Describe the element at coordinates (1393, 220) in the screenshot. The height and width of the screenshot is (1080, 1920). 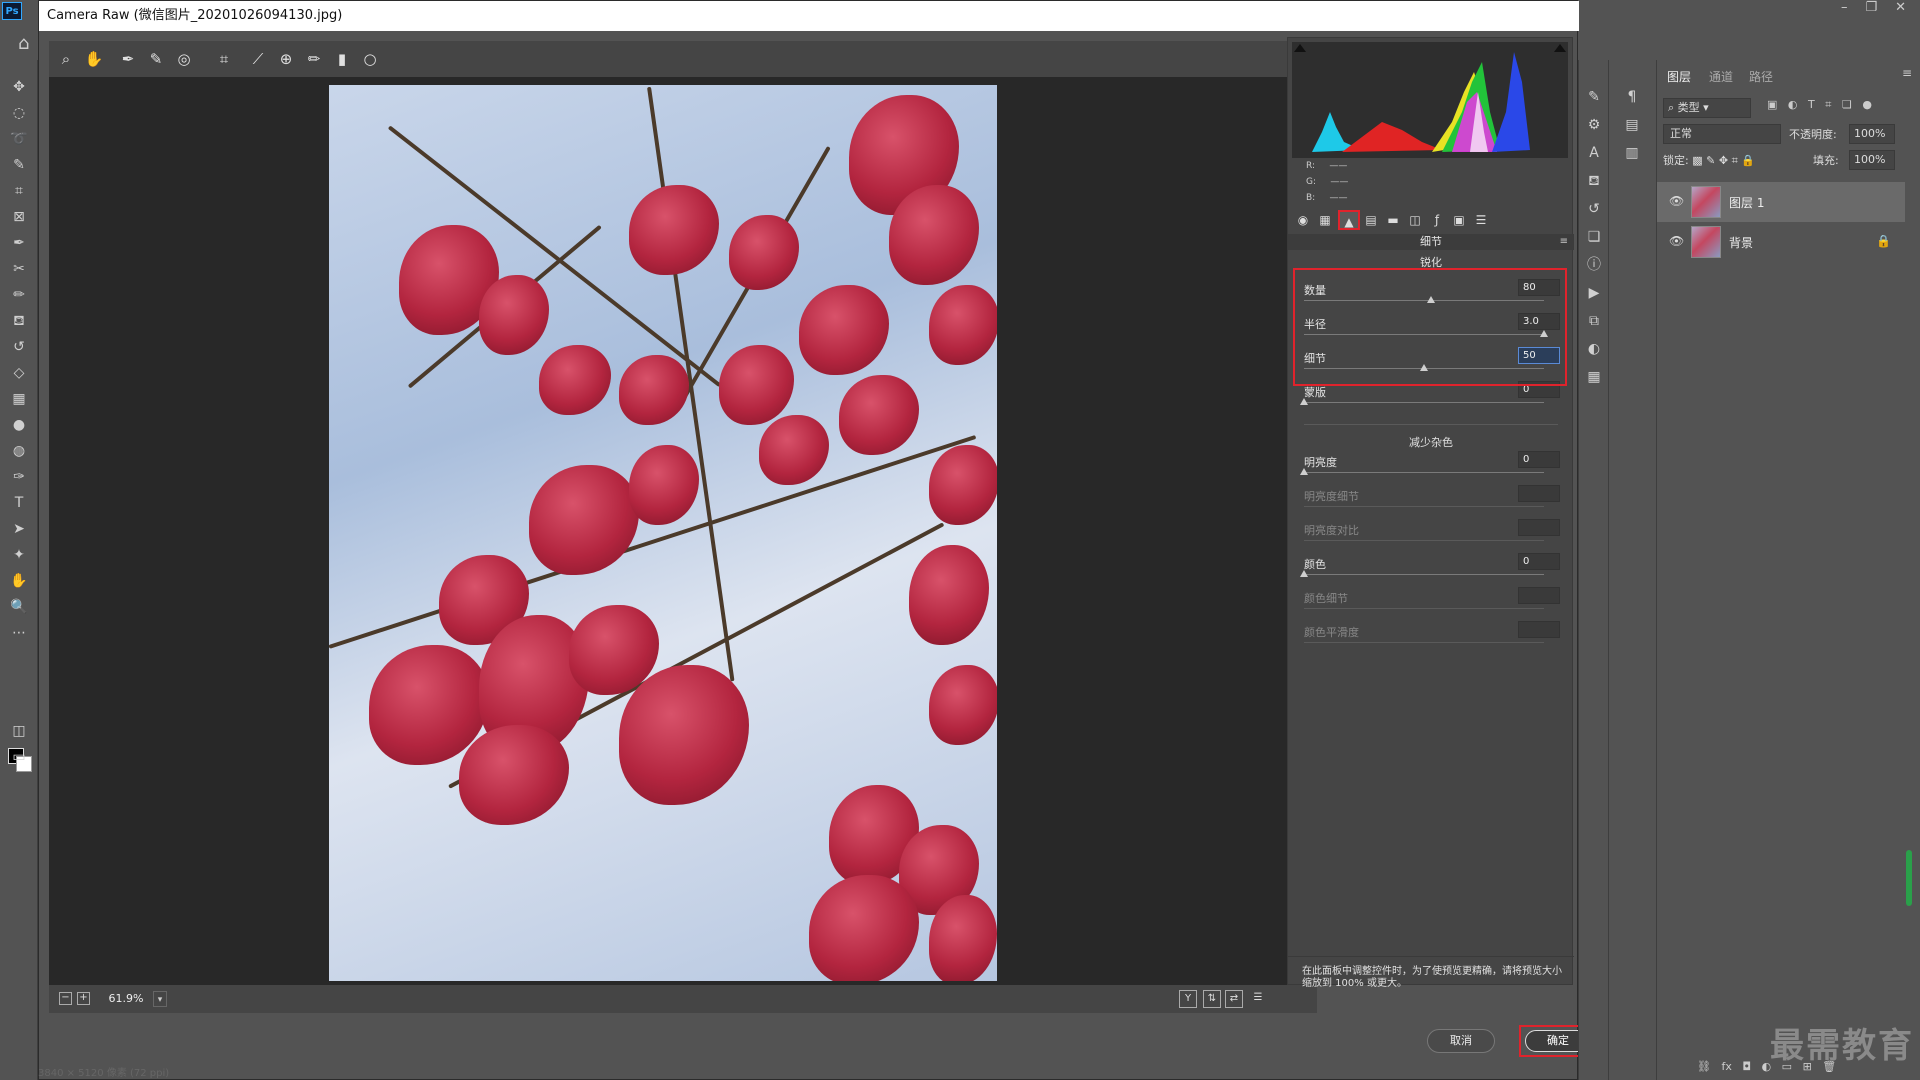
I see `tab-split-toning-icon: ▬` at that location.